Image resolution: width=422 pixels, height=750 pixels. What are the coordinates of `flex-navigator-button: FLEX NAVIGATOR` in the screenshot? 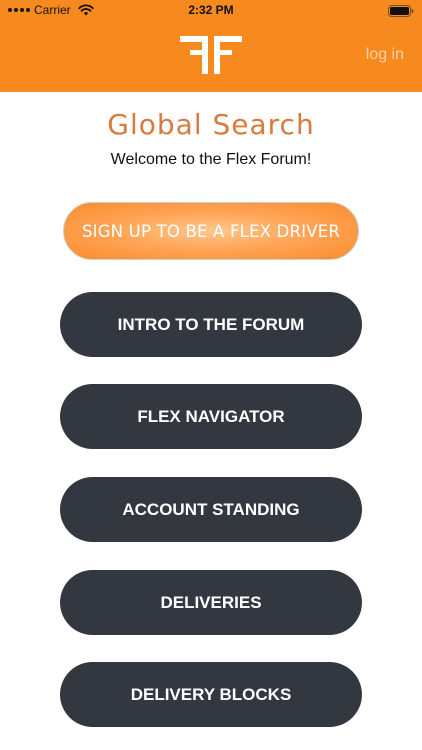 It's located at (211, 416).